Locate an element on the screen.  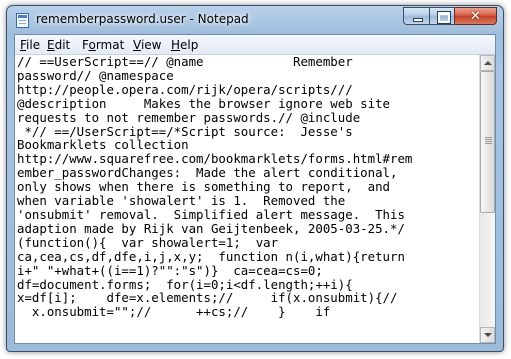
close-icon: ✕ is located at coordinates (475, 16).